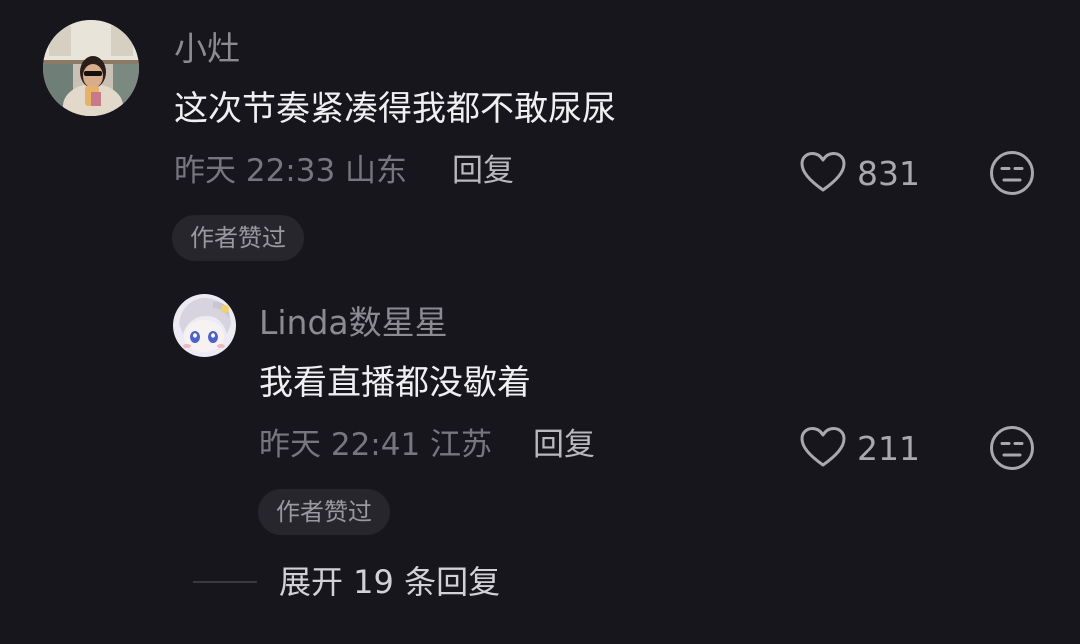 This screenshot has height=644, width=1080. Describe the element at coordinates (225, 582) in the screenshot. I see `expand-divider` at that location.